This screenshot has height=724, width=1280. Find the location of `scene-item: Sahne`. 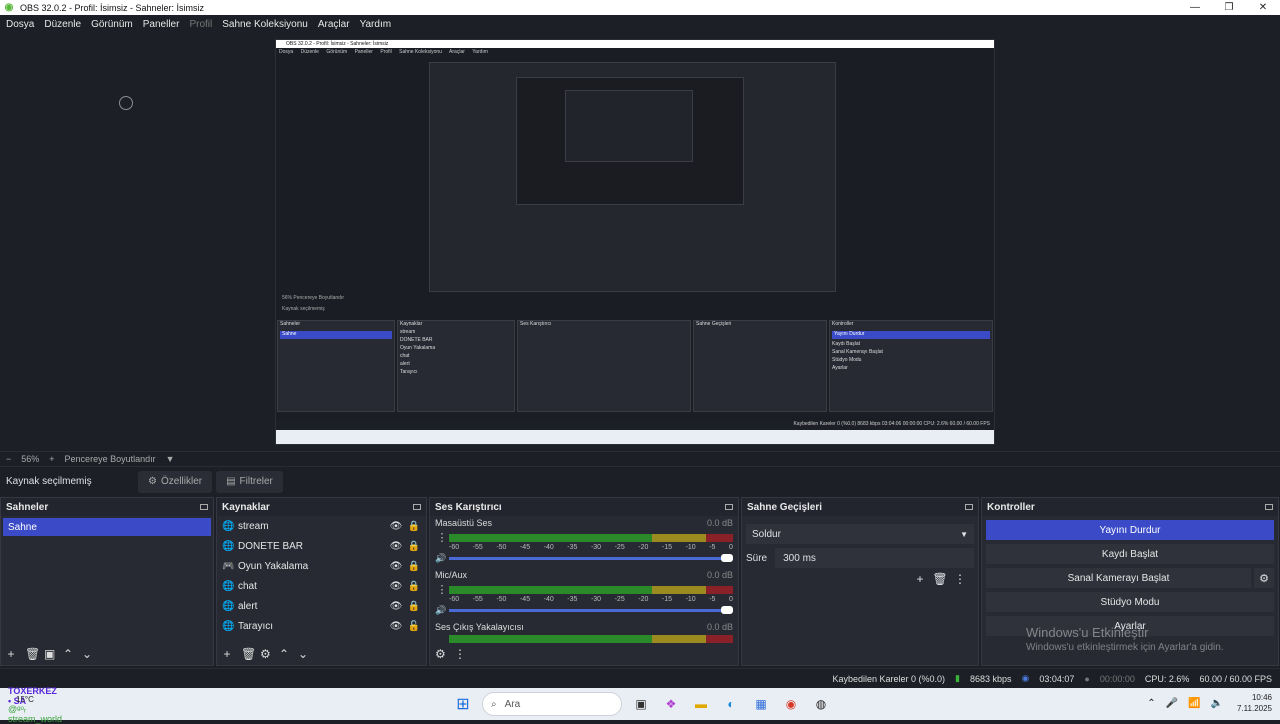

scene-item: Sahne is located at coordinates (107, 527).